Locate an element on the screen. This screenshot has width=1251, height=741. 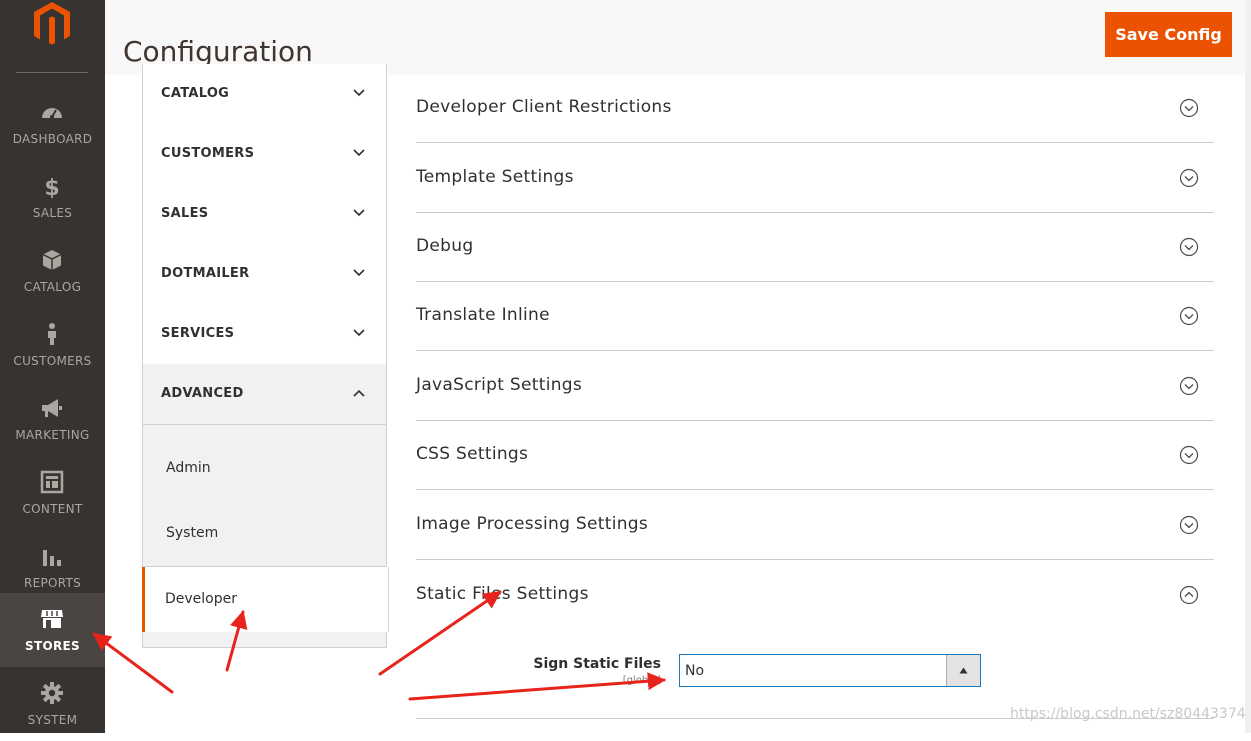
gear-icon is located at coordinates (52, 693).